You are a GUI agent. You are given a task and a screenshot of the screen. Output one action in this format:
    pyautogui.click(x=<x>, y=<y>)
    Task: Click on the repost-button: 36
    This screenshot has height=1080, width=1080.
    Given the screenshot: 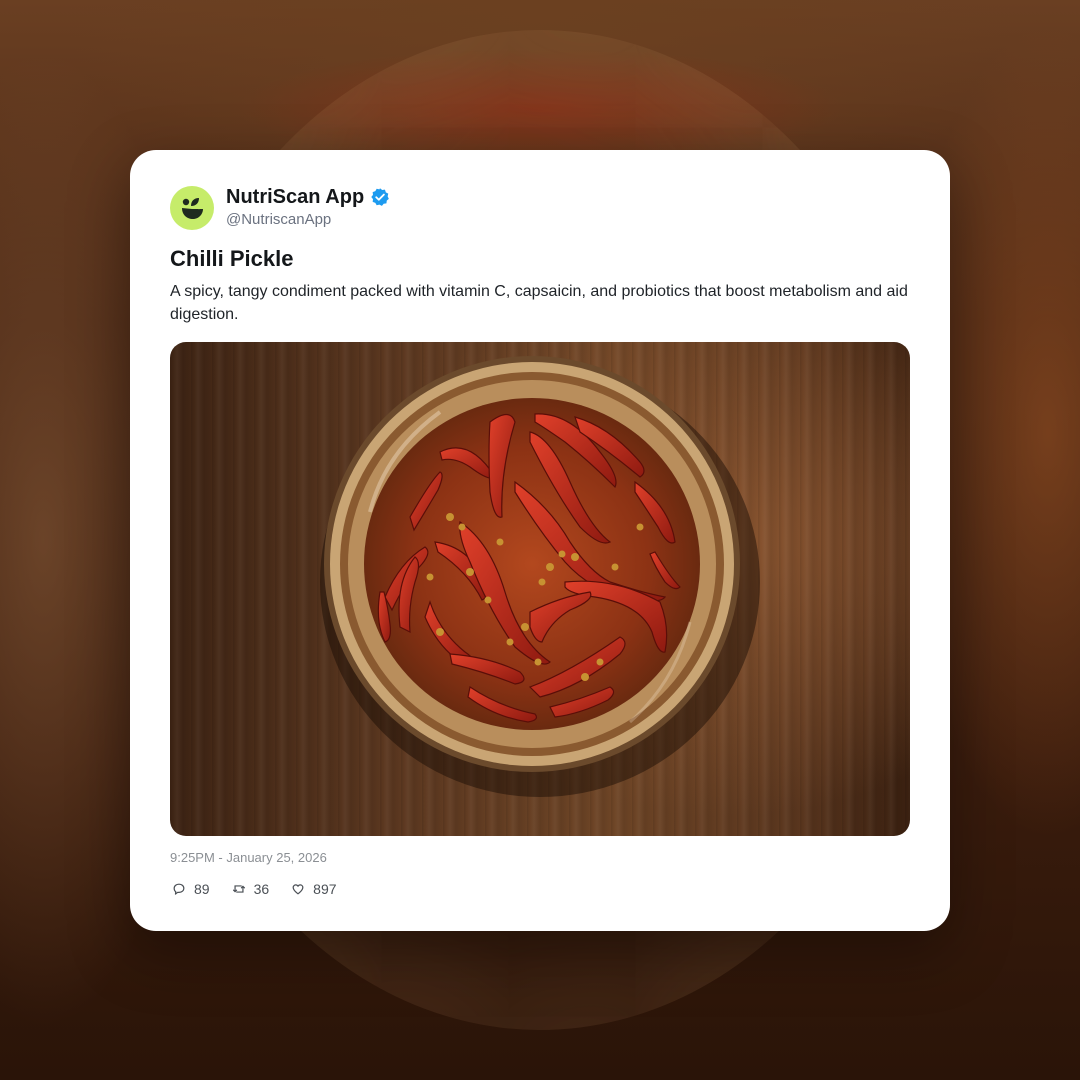 What is the action you would take?
    pyautogui.click(x=251, y=889)
    